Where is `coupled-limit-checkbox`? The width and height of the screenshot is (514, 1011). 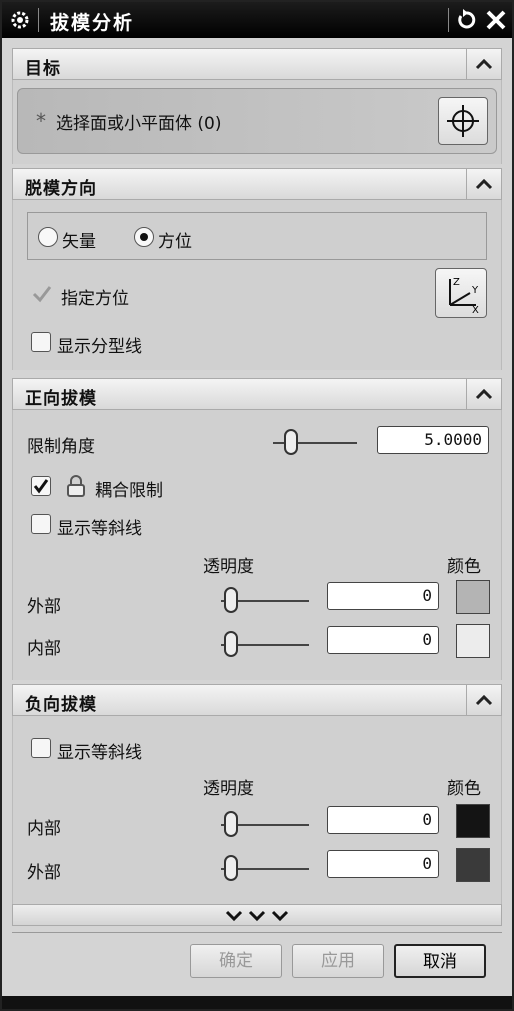 coupled-limit-checkbox is located at coordinates (41, 486).